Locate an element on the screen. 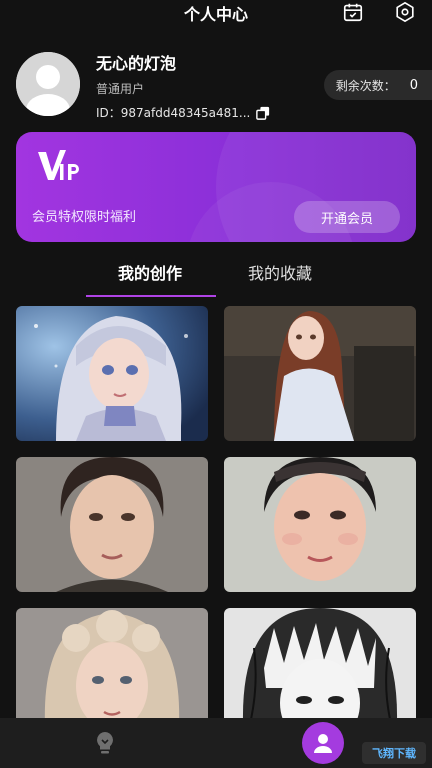 This screenshot has width=432, height=768. tab-my-creations: 我的创作 is located at coordinates (150, 272).